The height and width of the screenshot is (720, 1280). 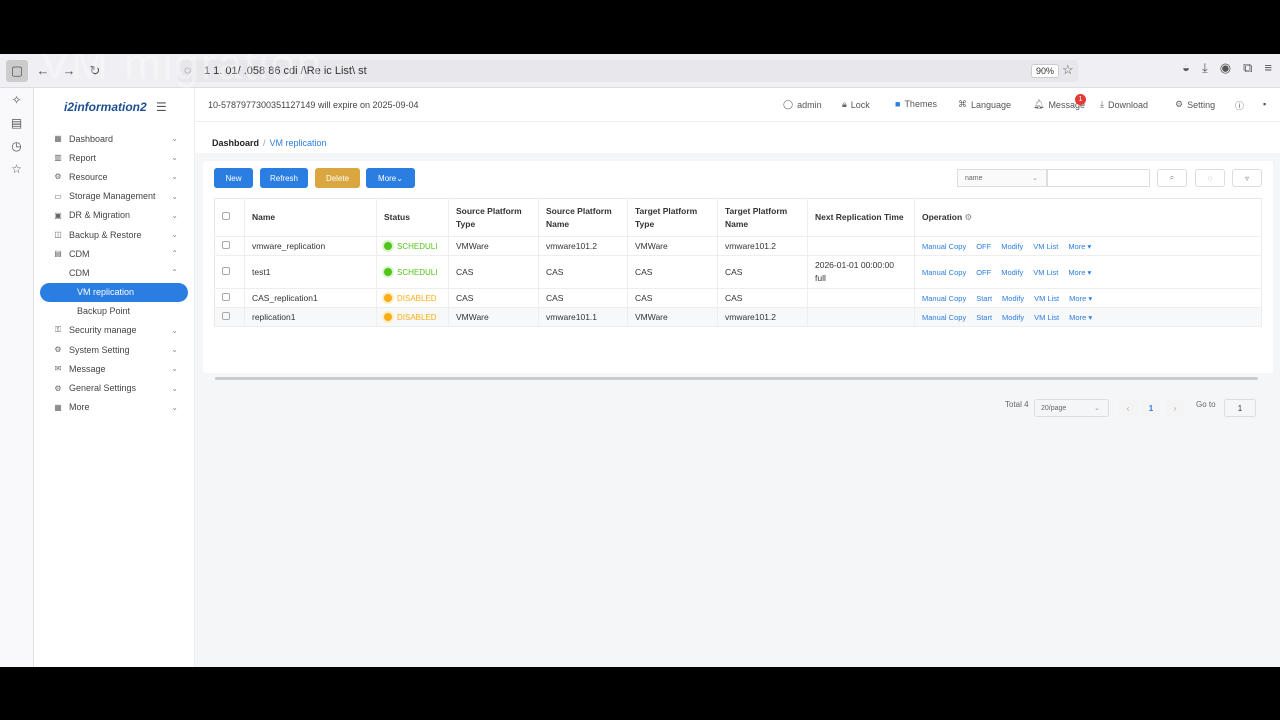 What do you see at coordinates (493, 217) in the screenshot?
I see `column-header-source-type: Source Platform Type` at bounding box center [493, 217].